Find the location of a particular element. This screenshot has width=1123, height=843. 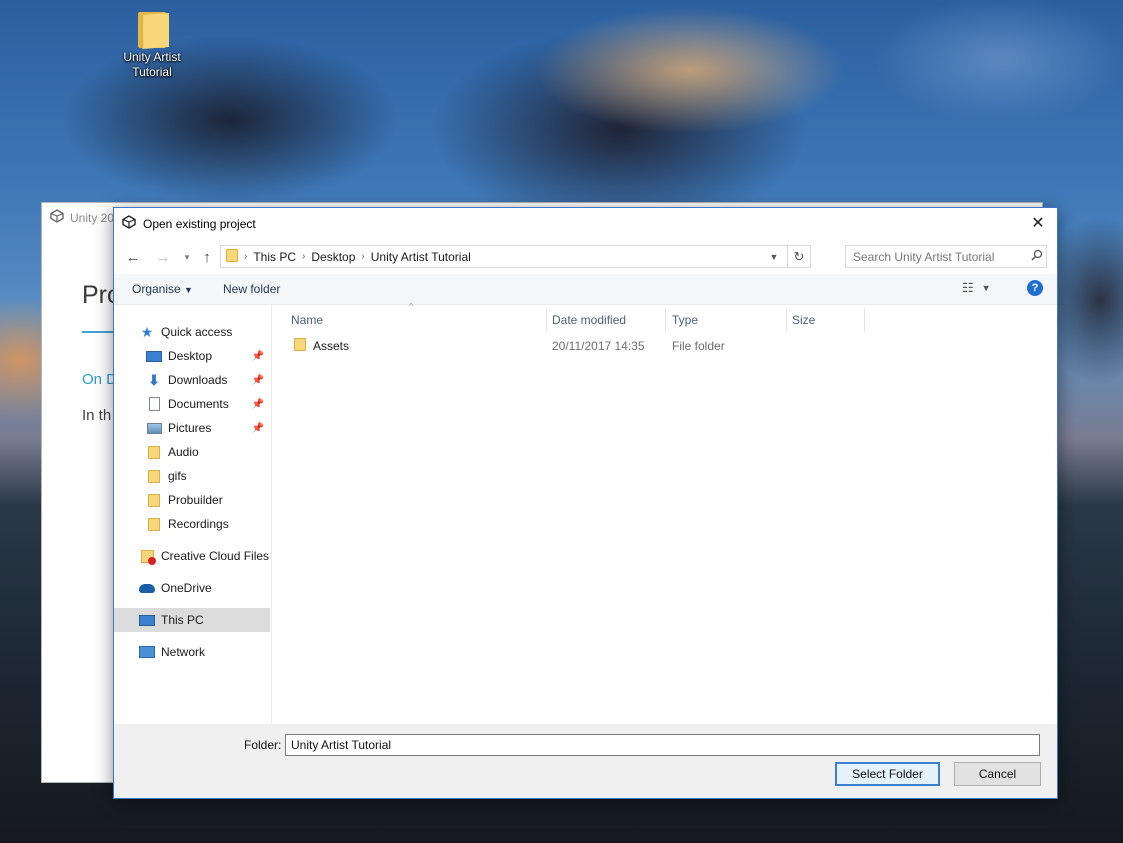

dialog-footer: Folder: Select Folder Cancel is located at coordinates (585, 761).